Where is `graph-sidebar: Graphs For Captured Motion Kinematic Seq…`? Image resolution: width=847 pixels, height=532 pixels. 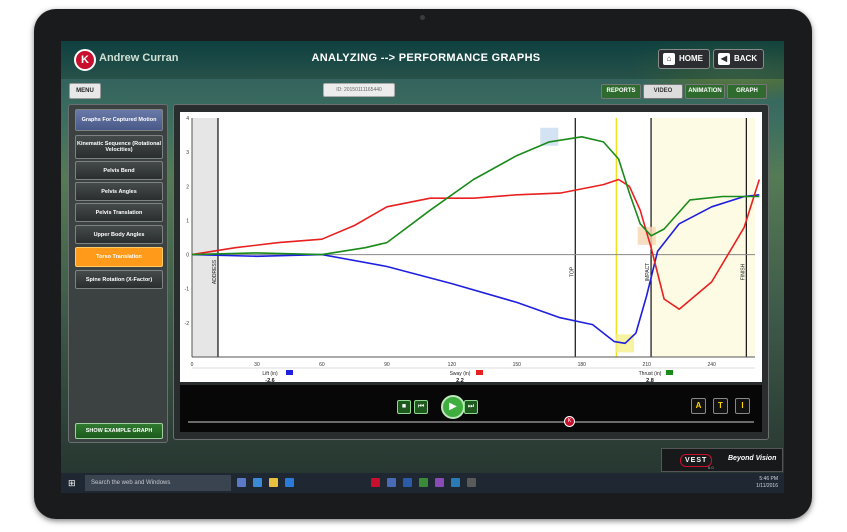
graph-sidebar: Graphs For Captured Motion Kinematic Seq… is located at coordinates (118, 273).